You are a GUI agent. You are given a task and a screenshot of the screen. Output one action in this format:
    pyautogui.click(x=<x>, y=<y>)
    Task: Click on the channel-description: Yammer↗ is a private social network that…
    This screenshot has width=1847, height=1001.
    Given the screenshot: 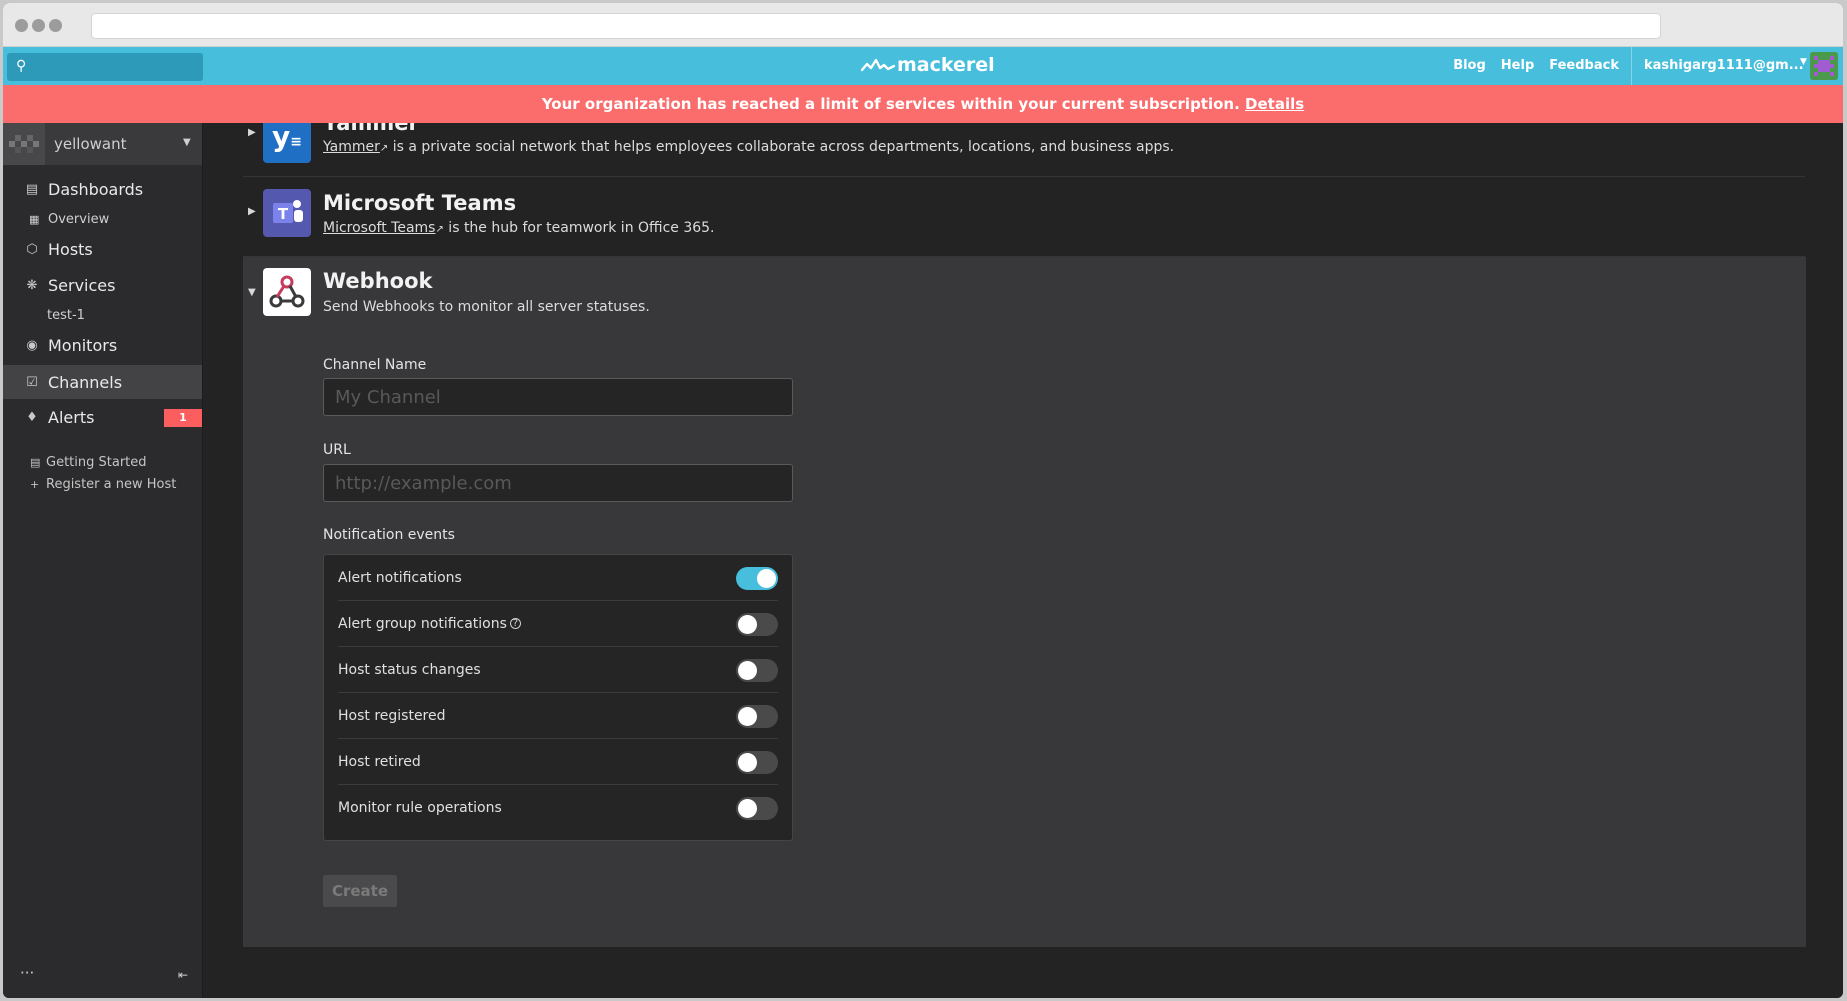 What is the action you would take?
    pyautogui.click(x=748, y=147)
    